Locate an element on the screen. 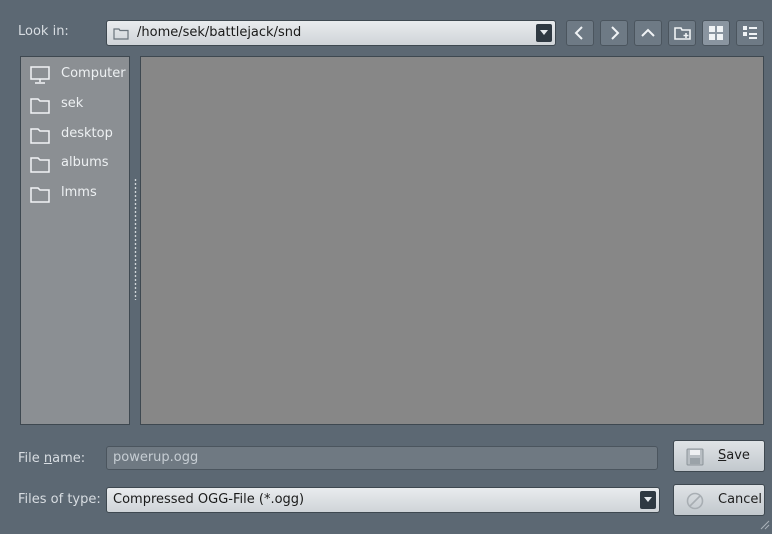 This screenshot has width=772, height=534. save-button: Save is located at coordinates (719, 456).